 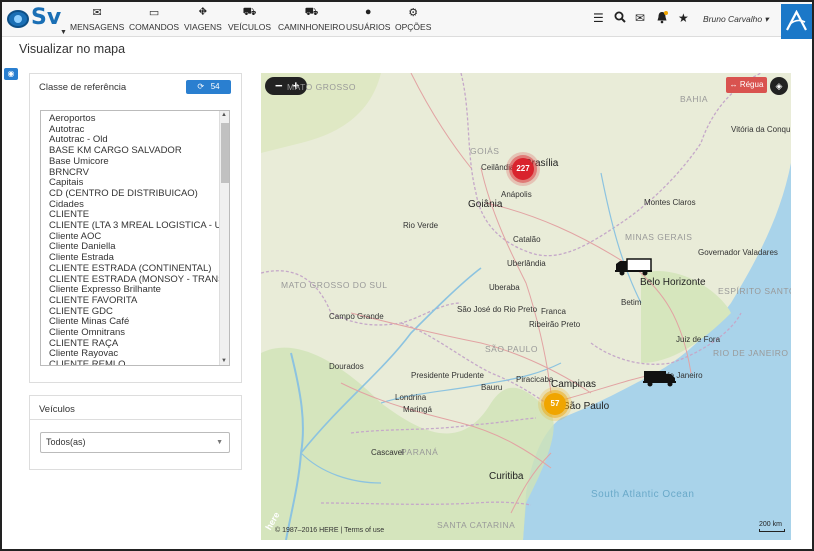 I want to click on bell-icon, so click(x=662, y=19).